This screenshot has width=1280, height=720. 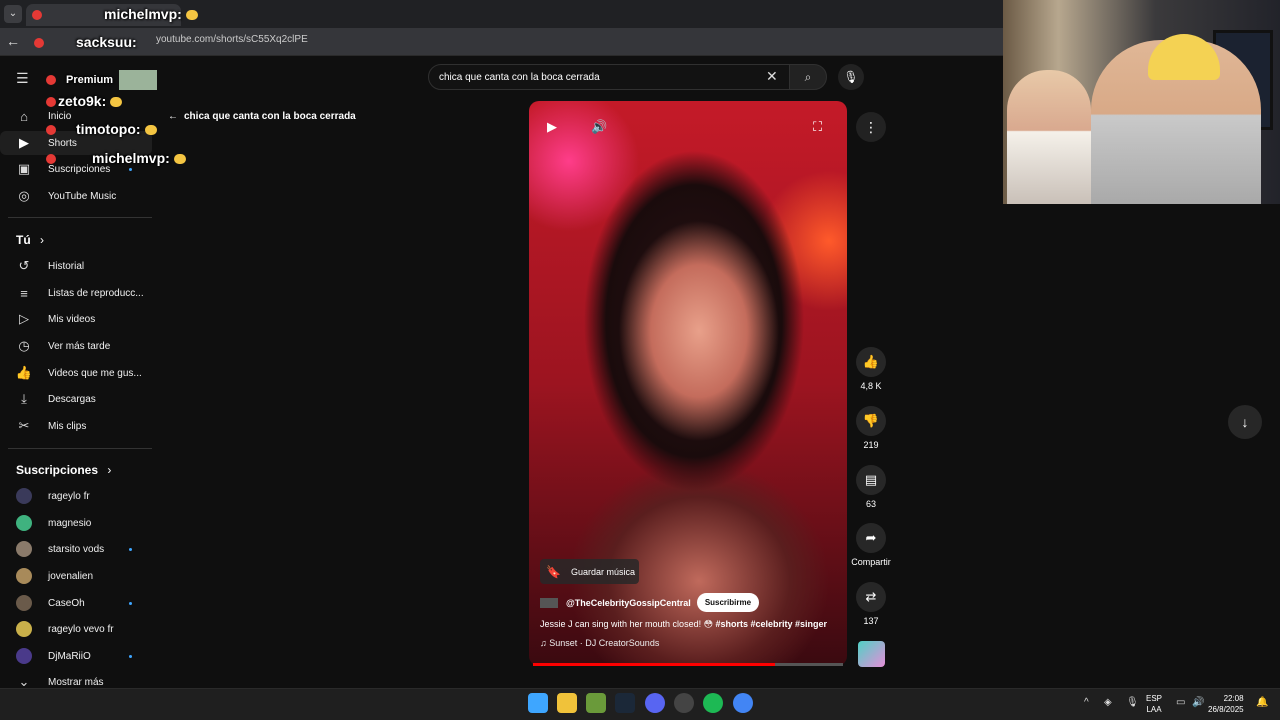 I want to click on subscribe-button: Suscribirme, so click(x=728, y=602).